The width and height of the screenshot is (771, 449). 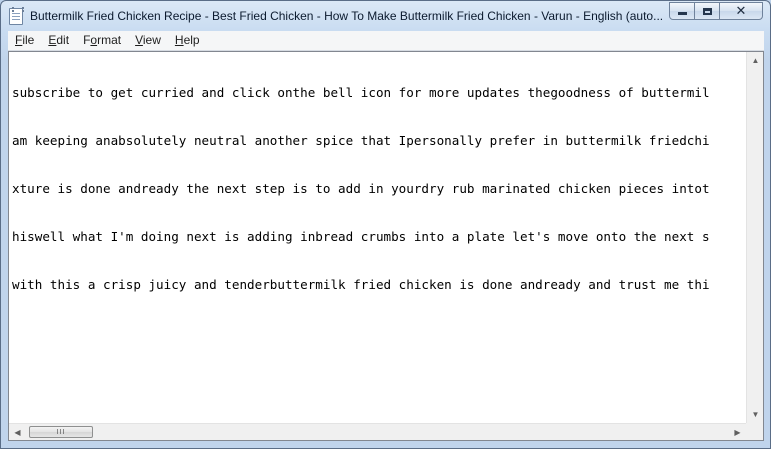 I want to click on menu-help: Help, so click(x=187, y=40).